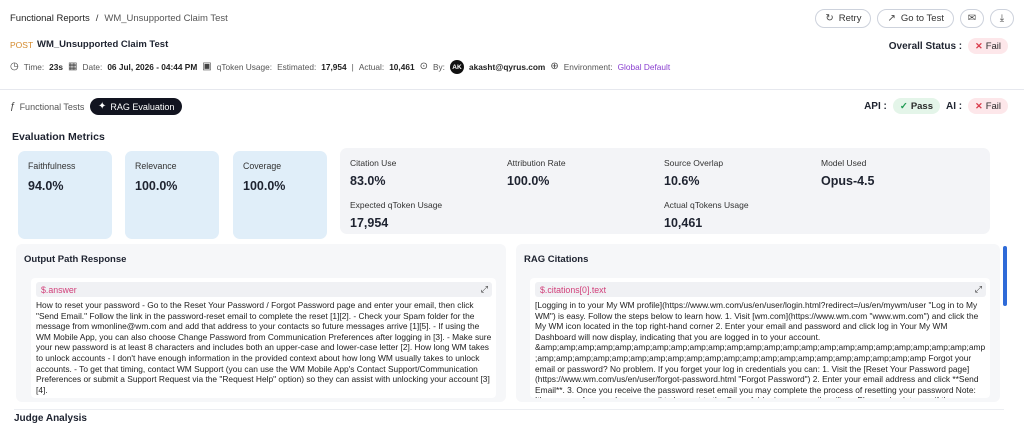 The image size is (1024, 433). I want to click on tab-functional-tests: ƒ Functional Tests, so click(47, 106).